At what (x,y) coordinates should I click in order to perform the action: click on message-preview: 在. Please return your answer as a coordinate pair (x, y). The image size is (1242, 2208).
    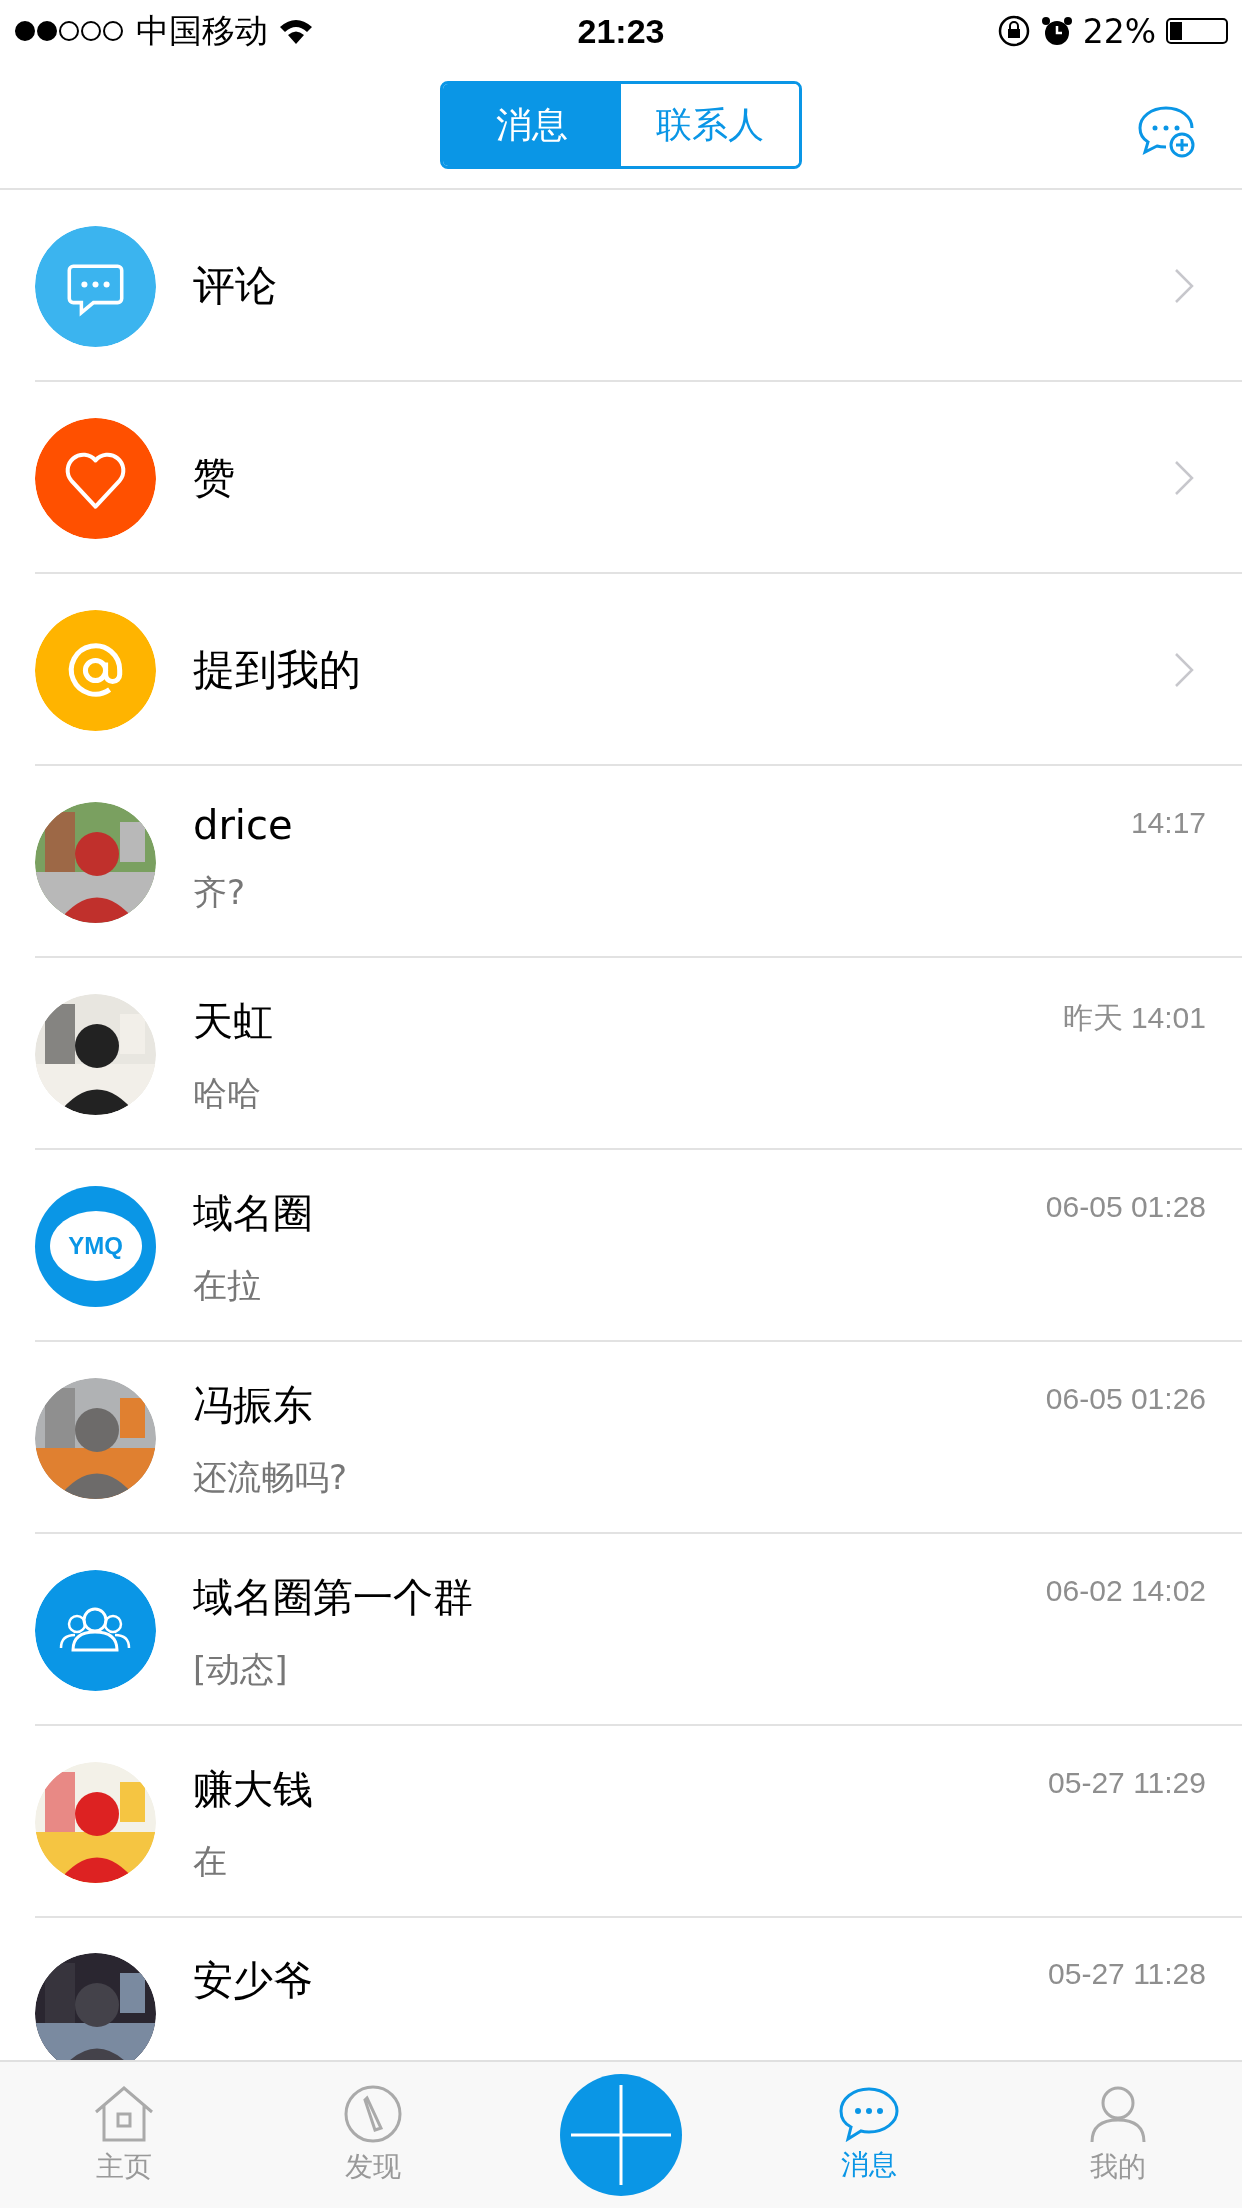
    Looking at the image, I should click on (210, 1861).